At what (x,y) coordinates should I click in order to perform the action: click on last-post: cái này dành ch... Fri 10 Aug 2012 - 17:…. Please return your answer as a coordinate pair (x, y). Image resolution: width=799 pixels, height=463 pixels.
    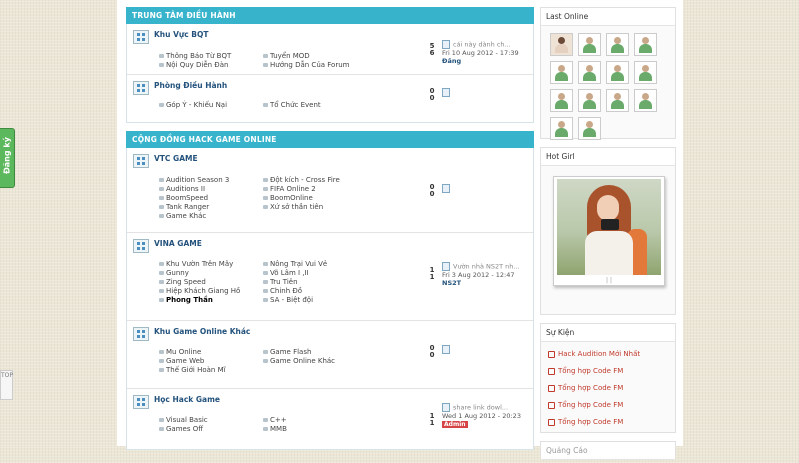
    Looking at the image, I should click on (488, 52).